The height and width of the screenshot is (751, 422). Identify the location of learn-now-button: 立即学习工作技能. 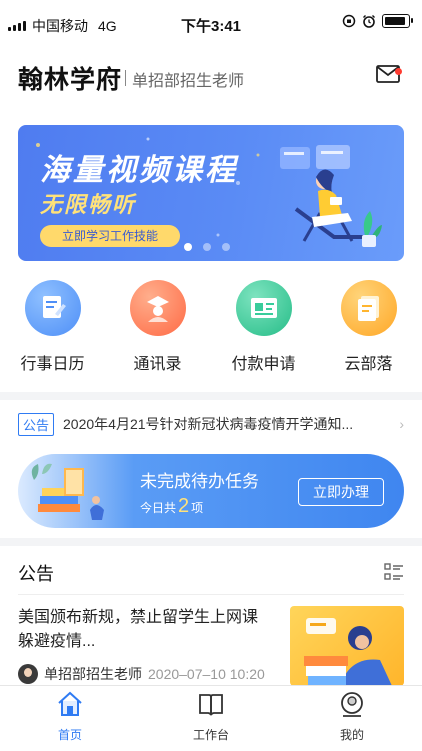
(110, 236).